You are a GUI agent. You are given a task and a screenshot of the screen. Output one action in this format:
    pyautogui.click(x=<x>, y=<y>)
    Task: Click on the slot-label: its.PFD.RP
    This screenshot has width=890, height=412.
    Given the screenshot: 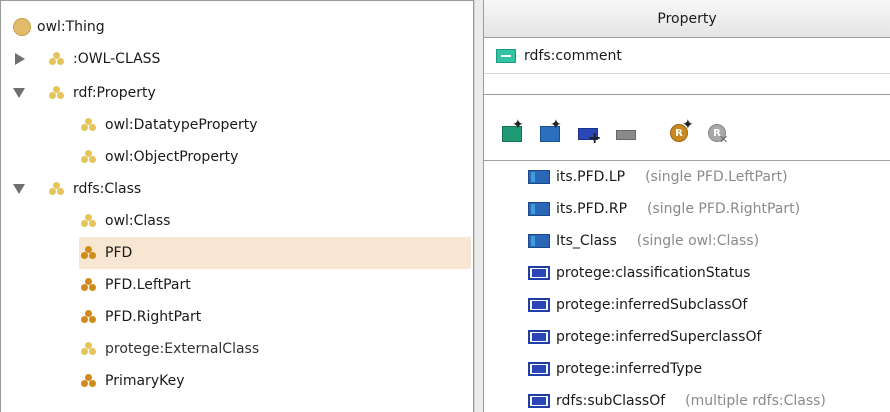 What is the action you would take?
    pyautogui.click(x=592, y=209)
    